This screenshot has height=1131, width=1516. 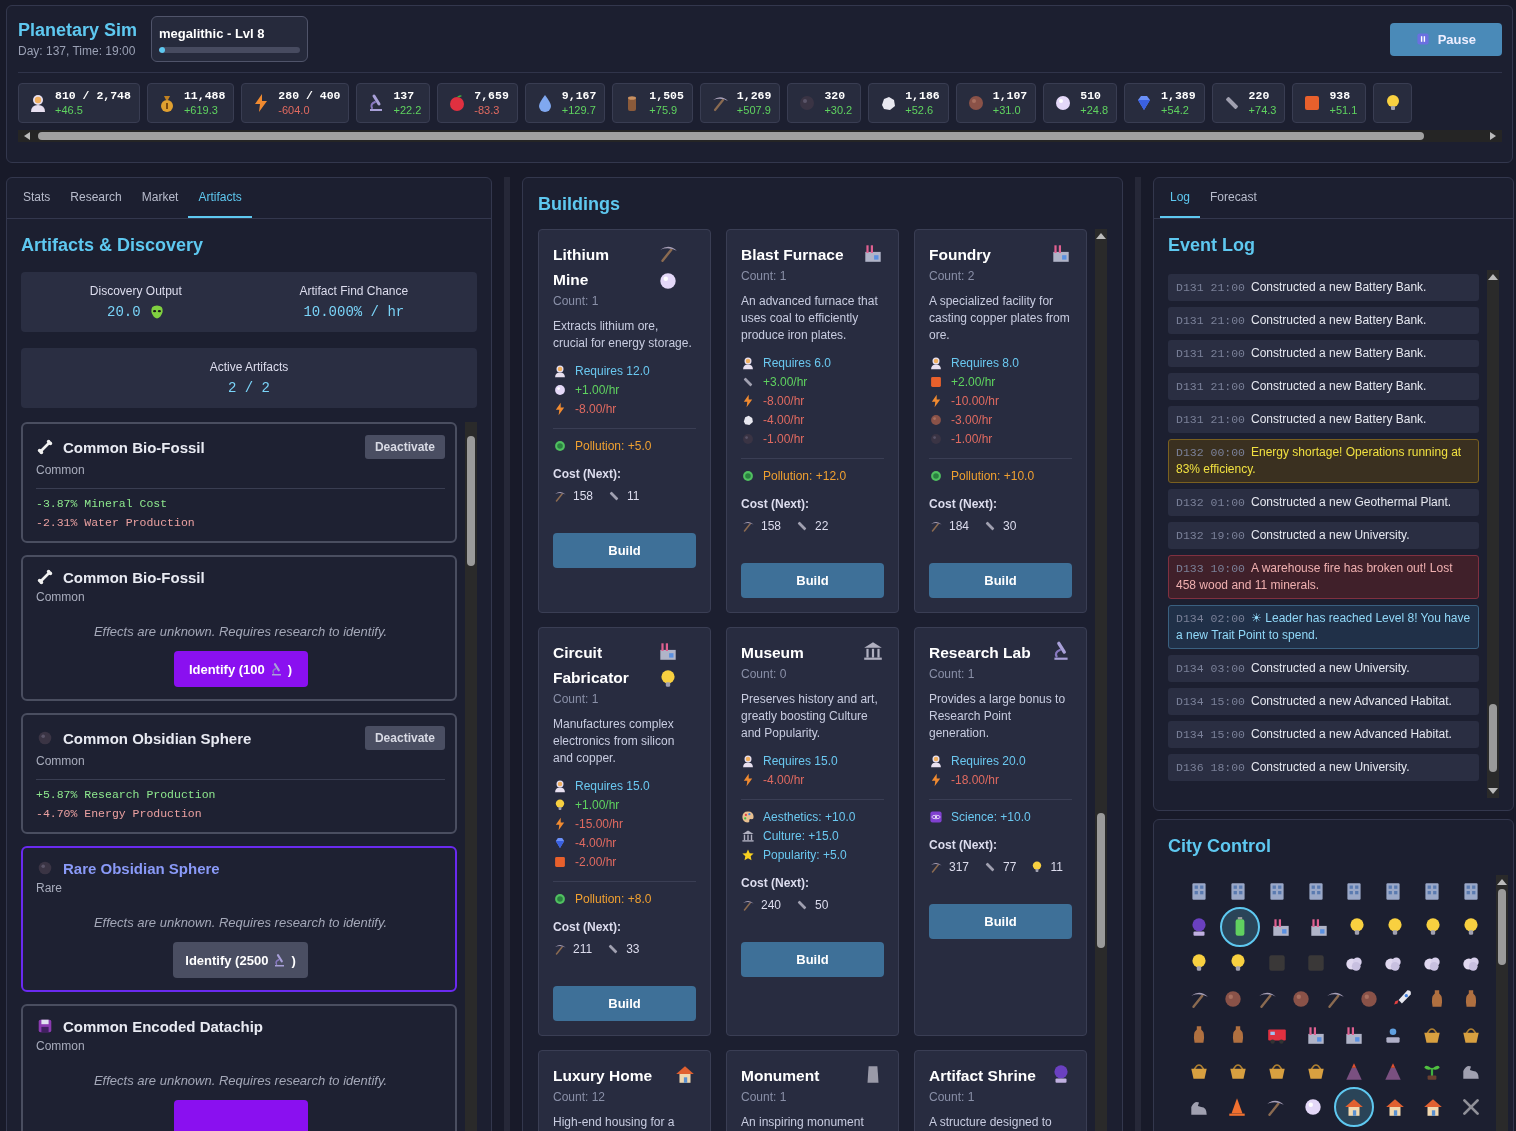 What do you see at coordinates (1445, 39) in the screenshot?
I see `pause-button: Pause` at bounding box center [1445, 39].